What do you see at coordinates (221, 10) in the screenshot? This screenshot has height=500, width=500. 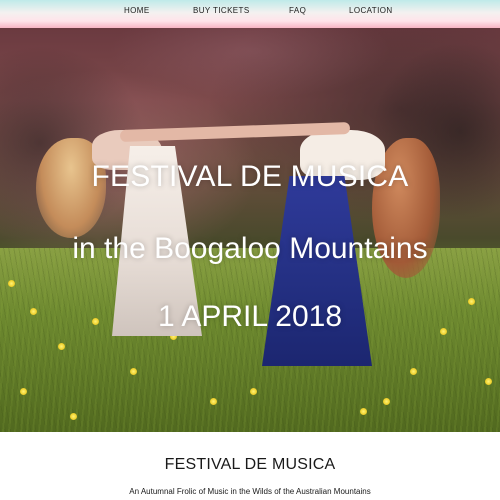 I see `nav-link-buy-tickets: BUY TICKETS` at bounding box center [221, 10].